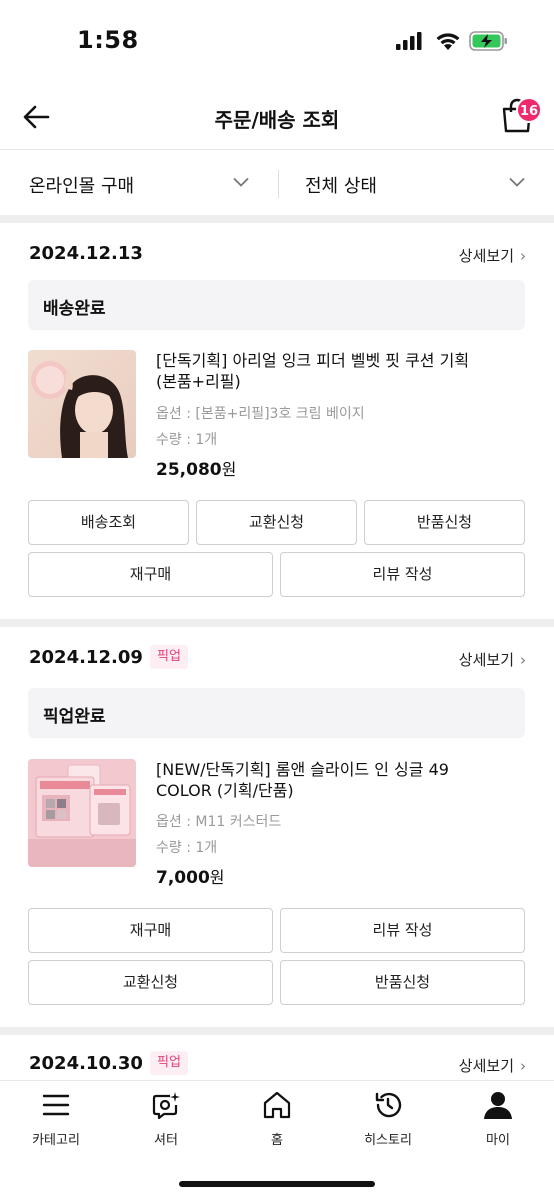 The width and height of the screenshot is (554, 1200). Describe the element at coordinates (277, 1121) in the screenshot. I see `nav-home: 홈` at that location.